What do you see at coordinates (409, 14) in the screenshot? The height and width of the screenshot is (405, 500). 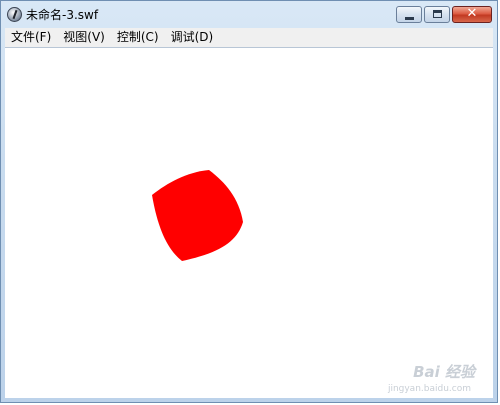 I see `minimize-button` at bounding box center [409, 14].